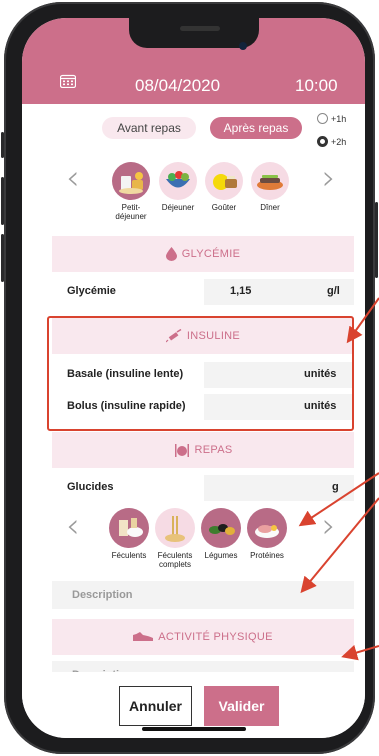  I want to click on mute-switch, so click(2, 145).